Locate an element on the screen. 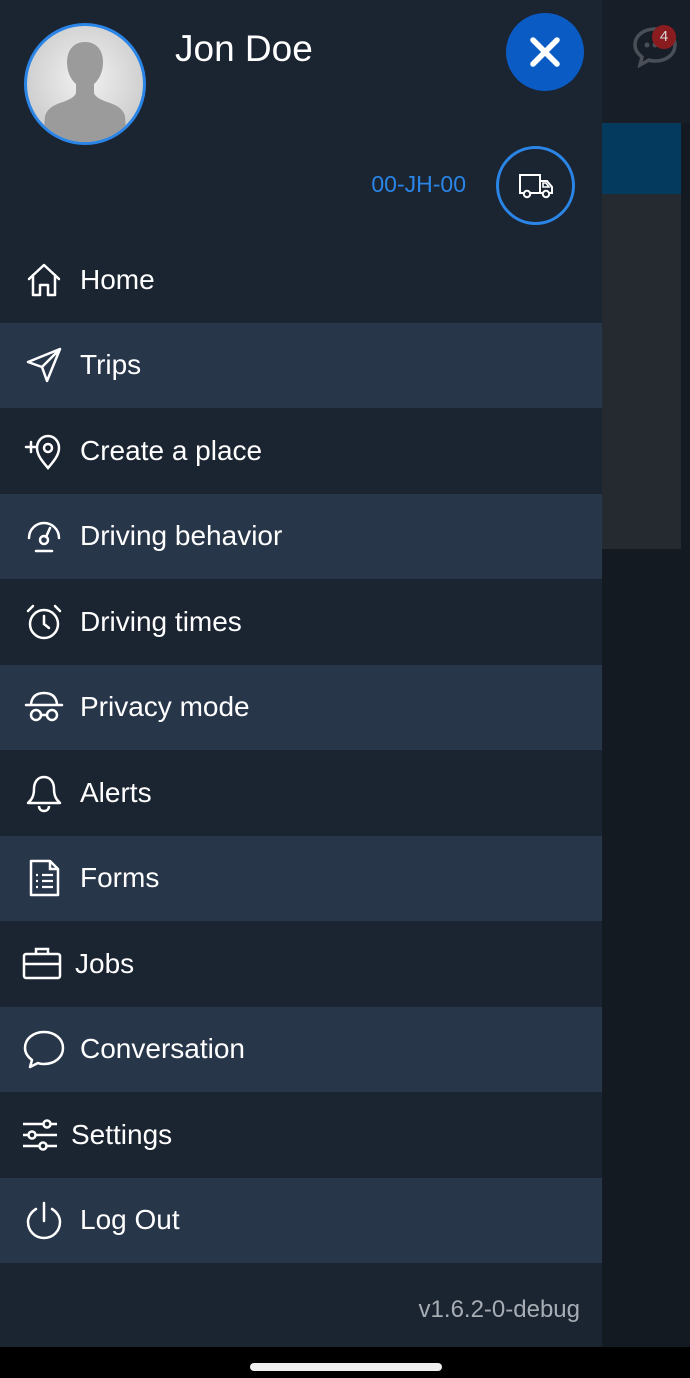 This screenshot has height=1378, width=690. menu-item-conversation: Conversation is located at coordinates (301, 1049).